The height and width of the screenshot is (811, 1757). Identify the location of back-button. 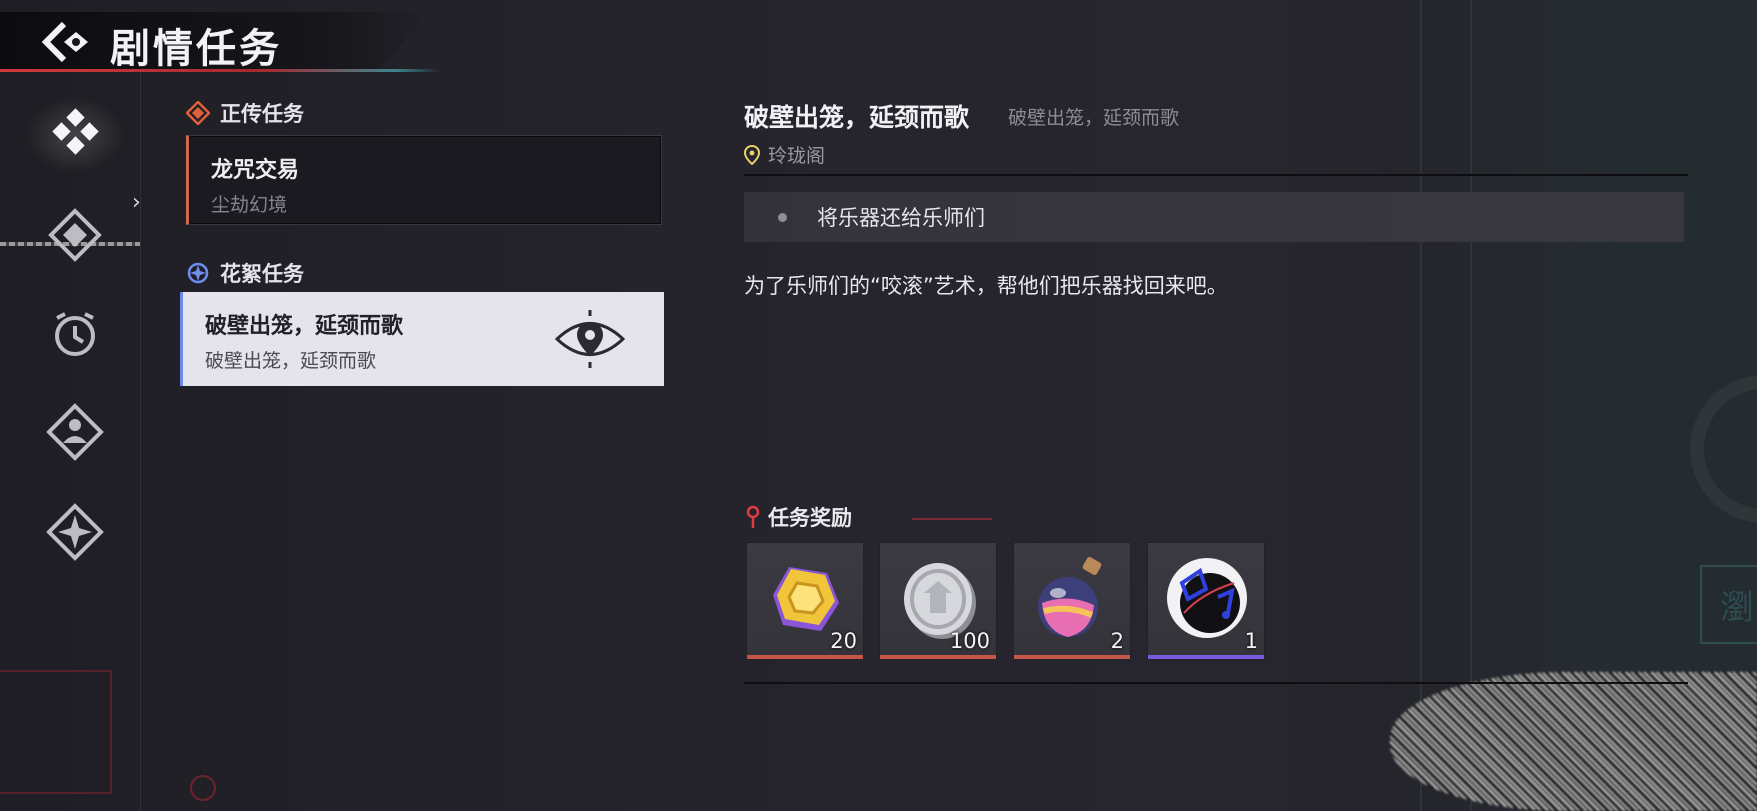
(67, 42).